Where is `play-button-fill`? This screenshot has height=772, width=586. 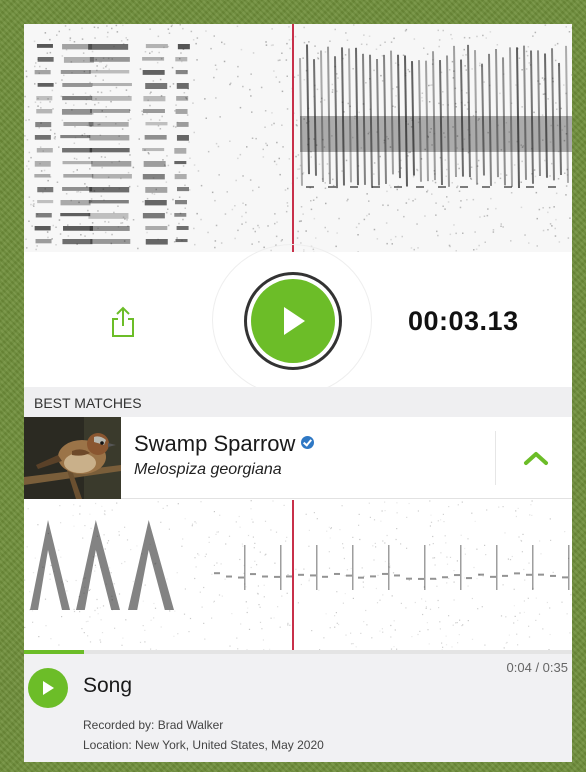 play-button-fill is located at coordinates (293, 321).